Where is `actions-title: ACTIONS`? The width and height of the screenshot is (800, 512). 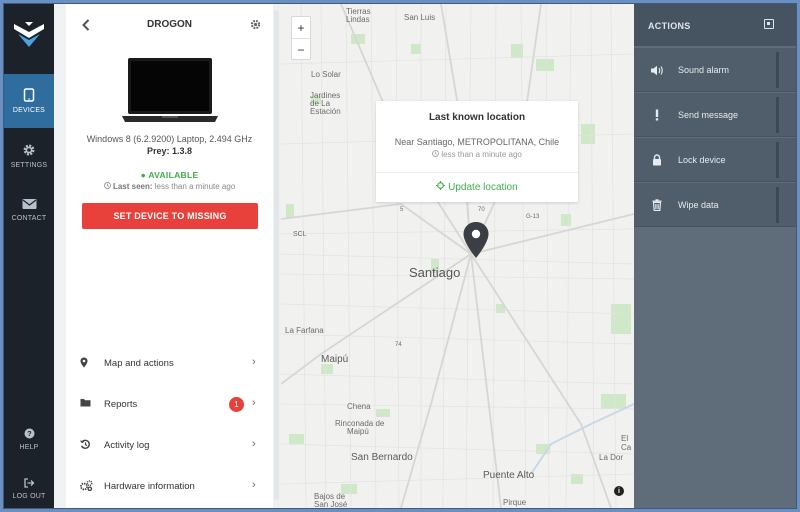
actions-title: ACTIONS is located at coordinates (669, 26).